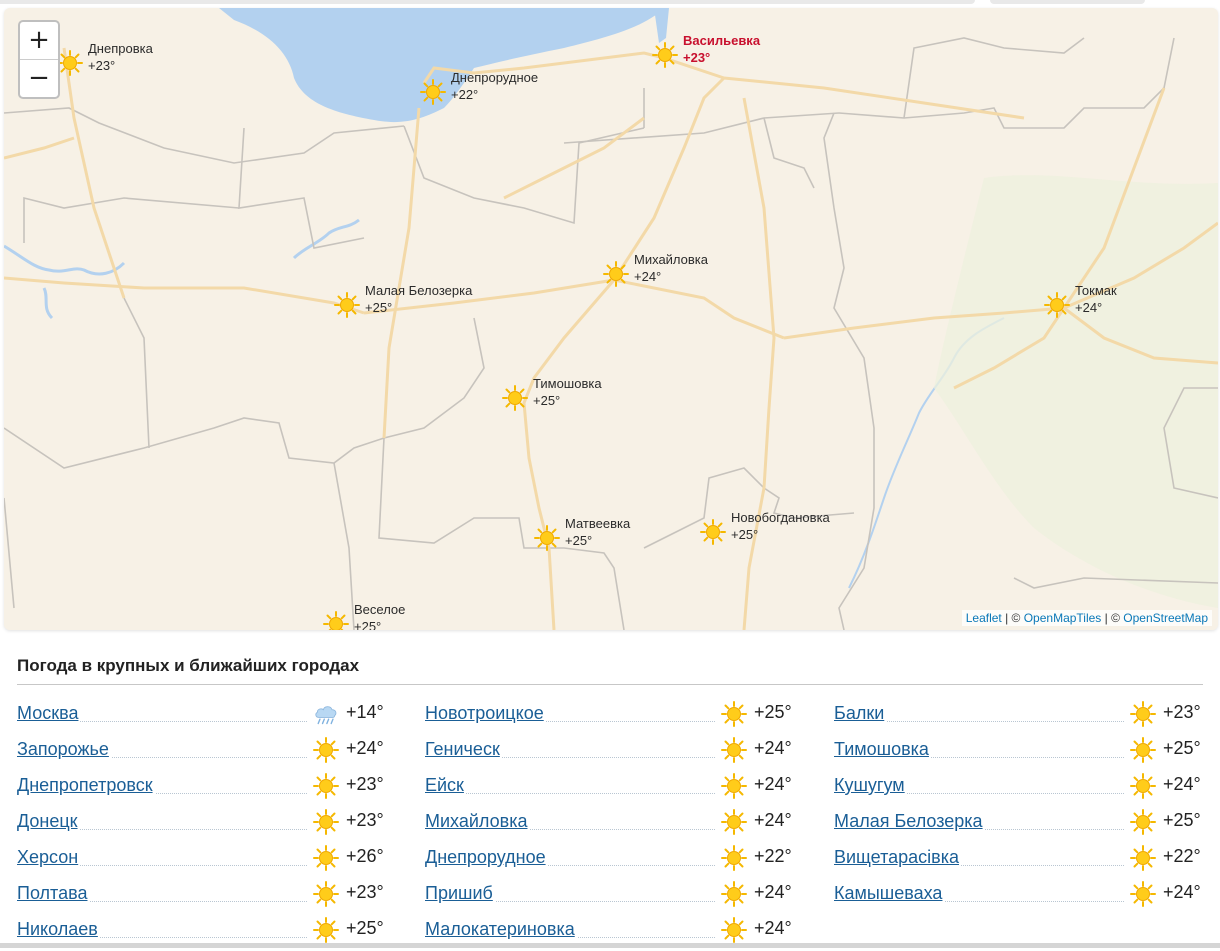 This screenshot has height=951, width=1220. Describe the element at coordinates (463, 749) in the screenshot. I see `city-link: Геническ` at that location.